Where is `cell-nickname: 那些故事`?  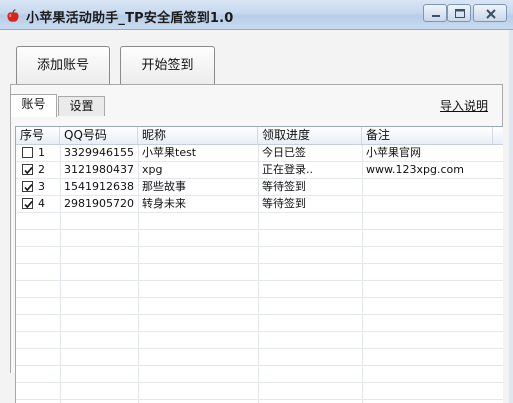
cell-nickname: 那些故事 is located at coordinates (164, 186).